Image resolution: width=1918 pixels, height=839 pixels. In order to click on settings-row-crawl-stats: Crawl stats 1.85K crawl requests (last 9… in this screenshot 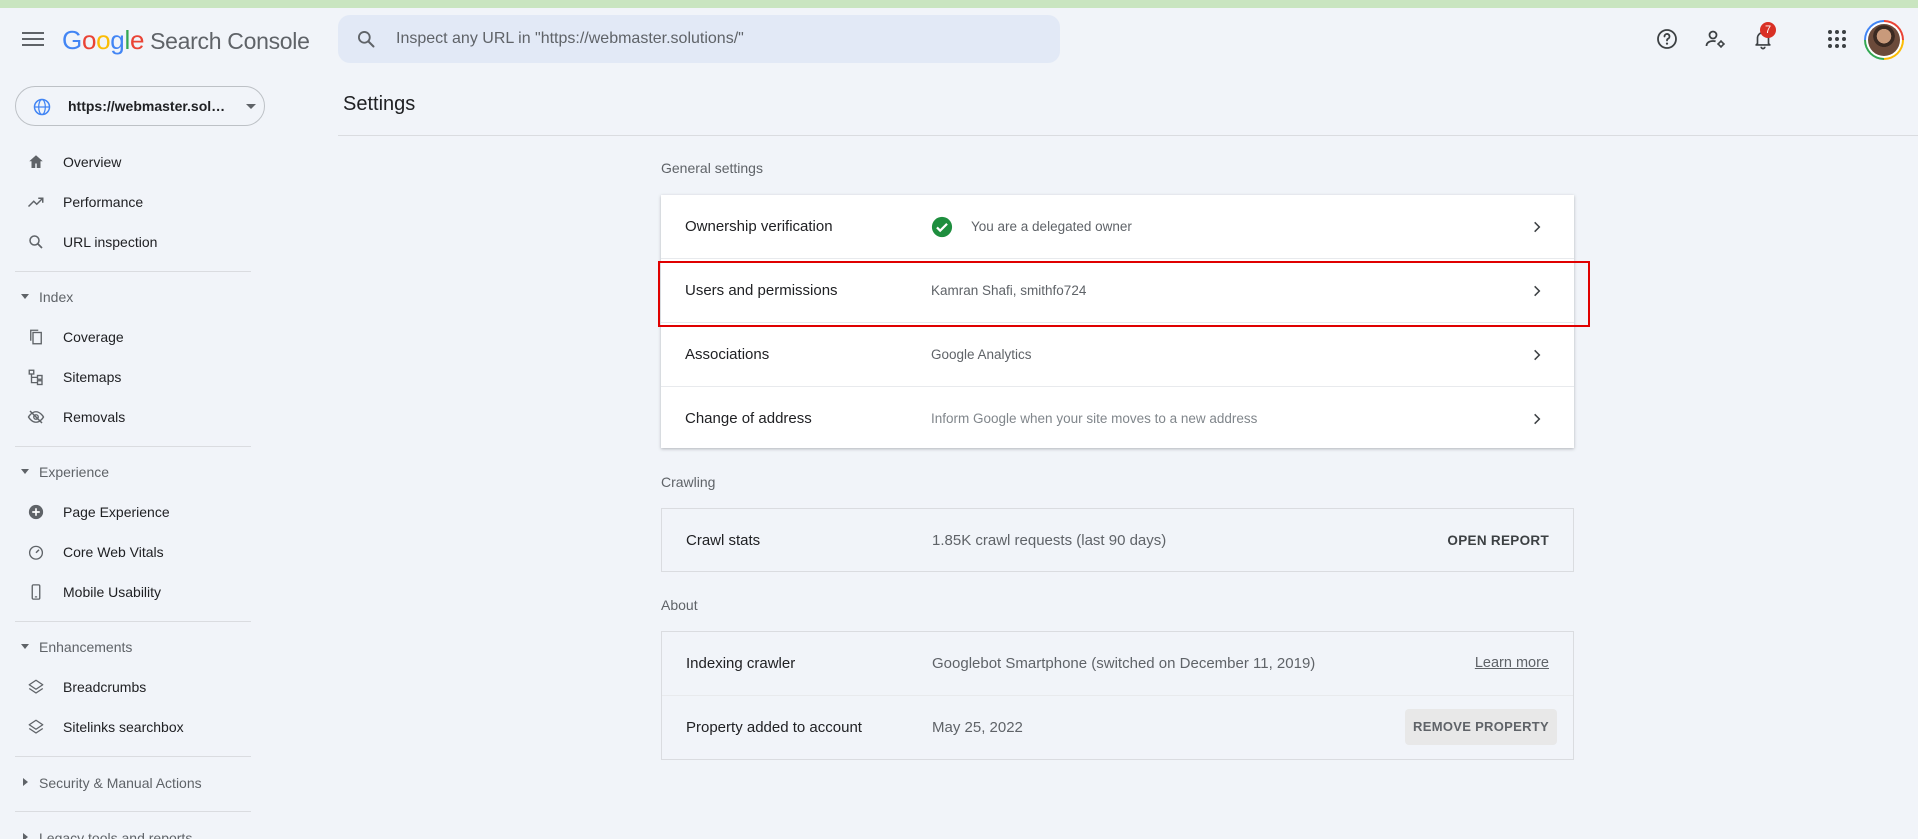, I will do `click(1117, 540)`.